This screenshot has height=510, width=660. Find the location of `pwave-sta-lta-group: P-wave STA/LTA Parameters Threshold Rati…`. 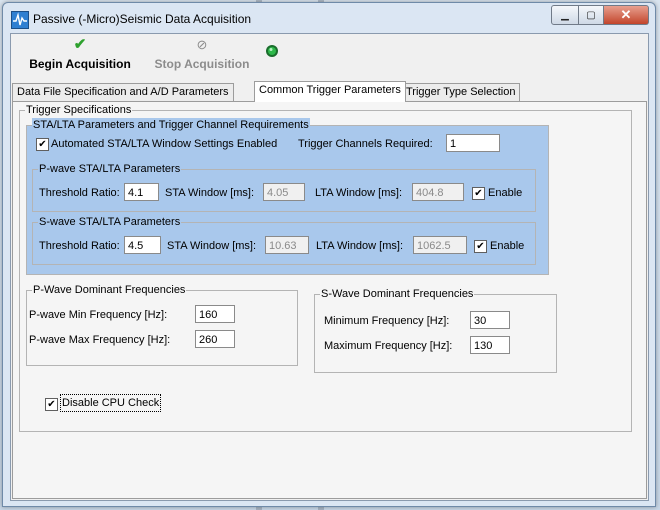

pwave-sta-lta-group: P-wave STA/LTA Parameters Threshold Rati… is located at coordinates (284, 187).